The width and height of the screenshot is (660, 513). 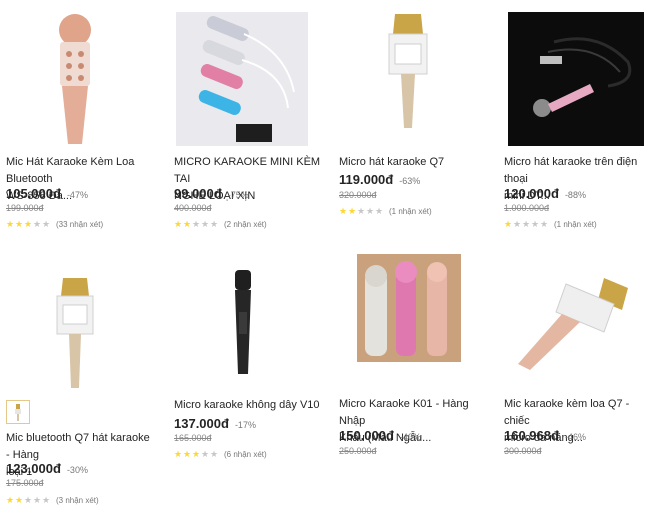 I want to click on product-price: 119.000đ, so click(x=366, y=179).